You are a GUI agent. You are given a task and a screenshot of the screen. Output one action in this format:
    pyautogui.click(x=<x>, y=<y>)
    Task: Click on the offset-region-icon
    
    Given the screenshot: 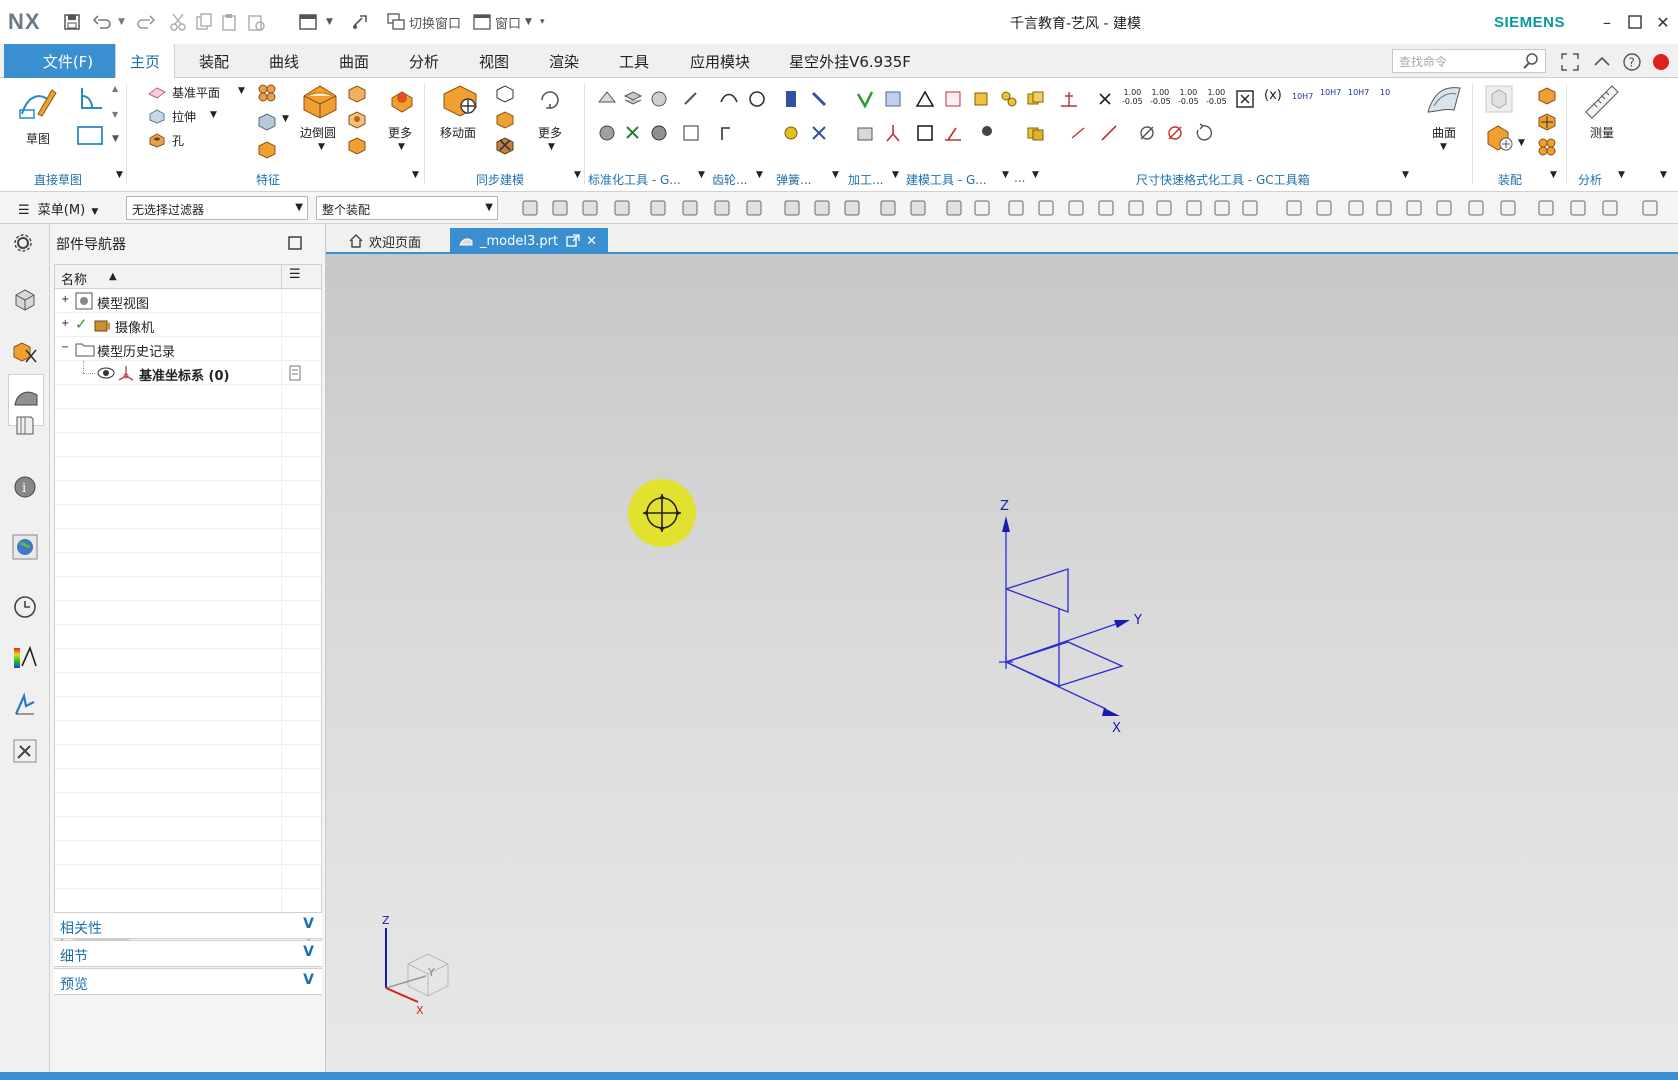 What is the action you would take?
    pyautogui.click(x=505, y=119)
    